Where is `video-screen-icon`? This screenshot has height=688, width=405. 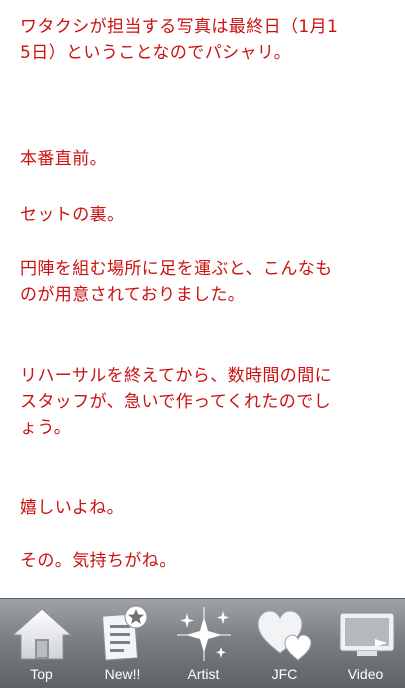
video-screen-icon is located at coordinates (367, 634).